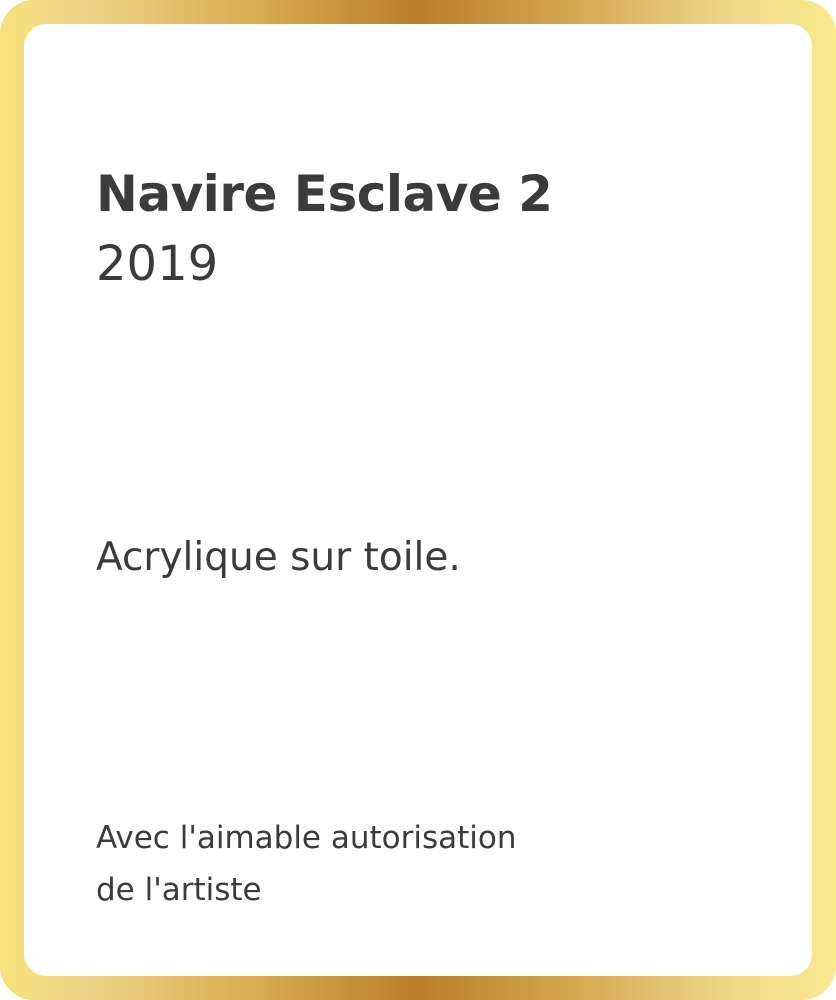 The width and height of the screenshot is (836, 1000). I want to click on artwork-medium: Acrylique sur toile., so click(278, 557).